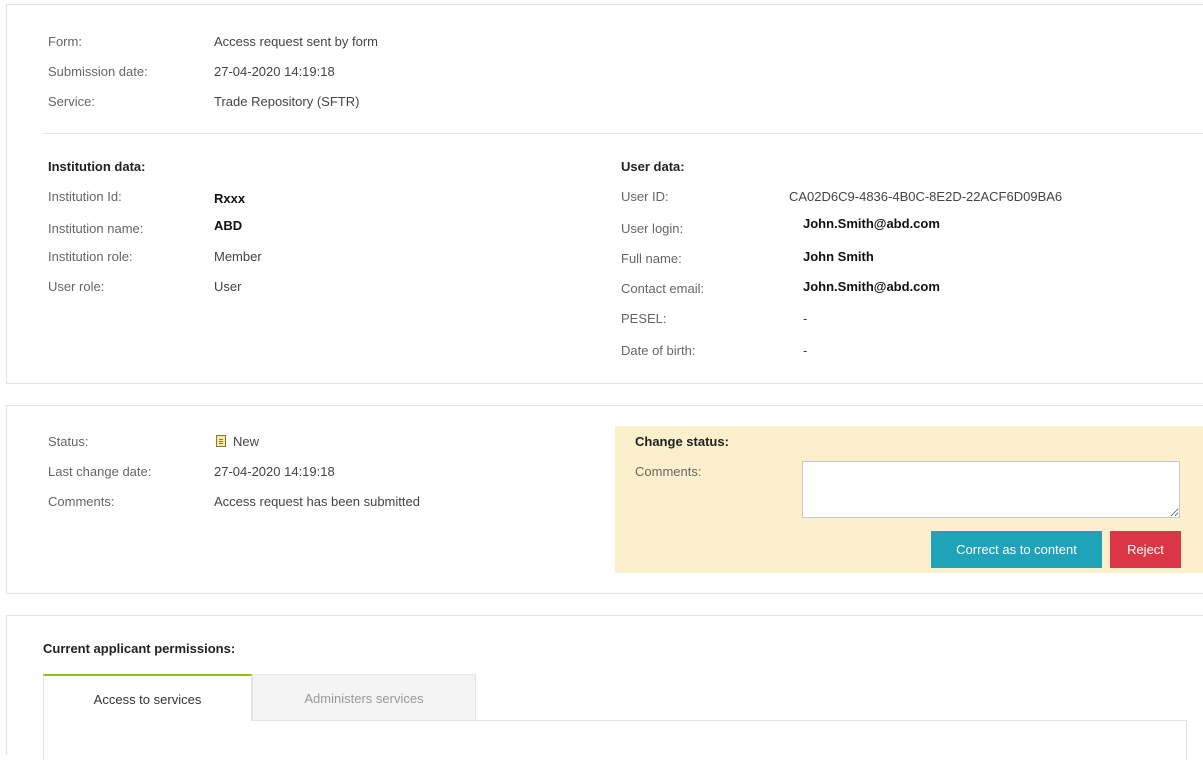 This screenshot has width=1203, height=760. Describe the element at coordinates (623, 133) in the screenshot. I see `section-divider` at that location.